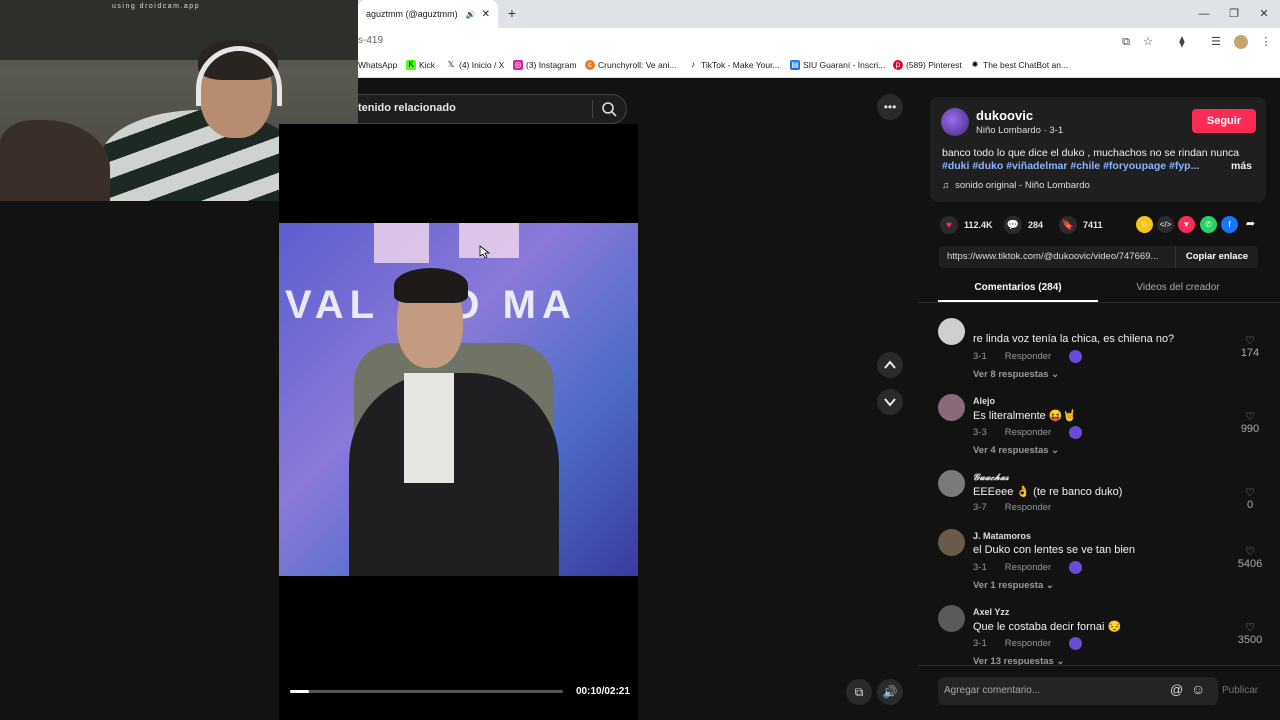 This screenshot has width=1280, height=720. Describe the element at coordinates (1068, 225) in the screenshot. I see `bookmark-icon: 🔖` at that location.